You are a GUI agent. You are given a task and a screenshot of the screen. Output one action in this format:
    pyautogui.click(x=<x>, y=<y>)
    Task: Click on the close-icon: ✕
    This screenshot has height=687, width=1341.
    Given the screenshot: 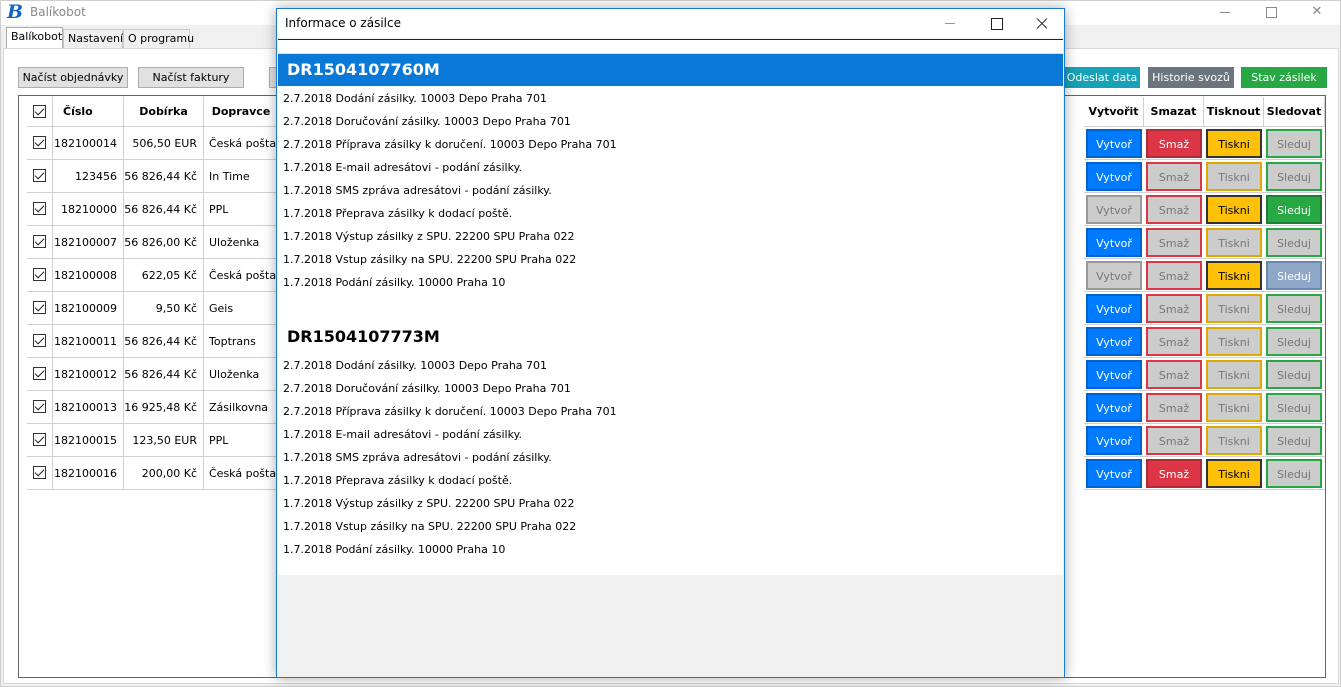 What is the action you would take?
    pyautogui.click(x=1317, y=13)
    